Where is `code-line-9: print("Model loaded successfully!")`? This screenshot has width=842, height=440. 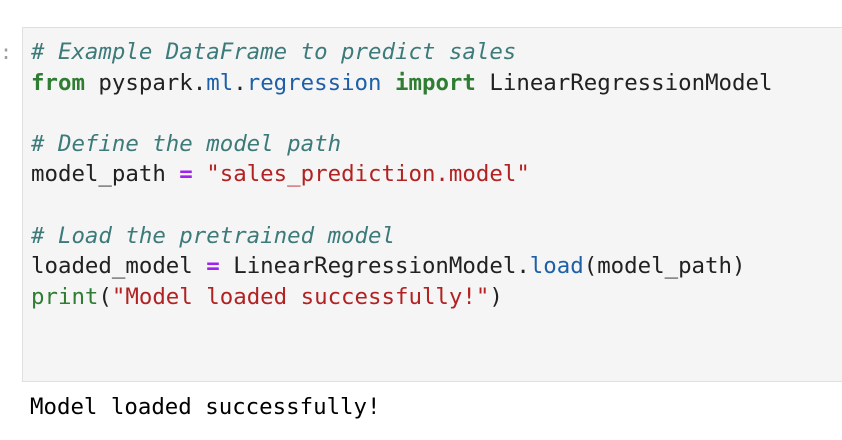
code-line-9: print("Model loaded successfully!") is located at coordinates (401, 297).